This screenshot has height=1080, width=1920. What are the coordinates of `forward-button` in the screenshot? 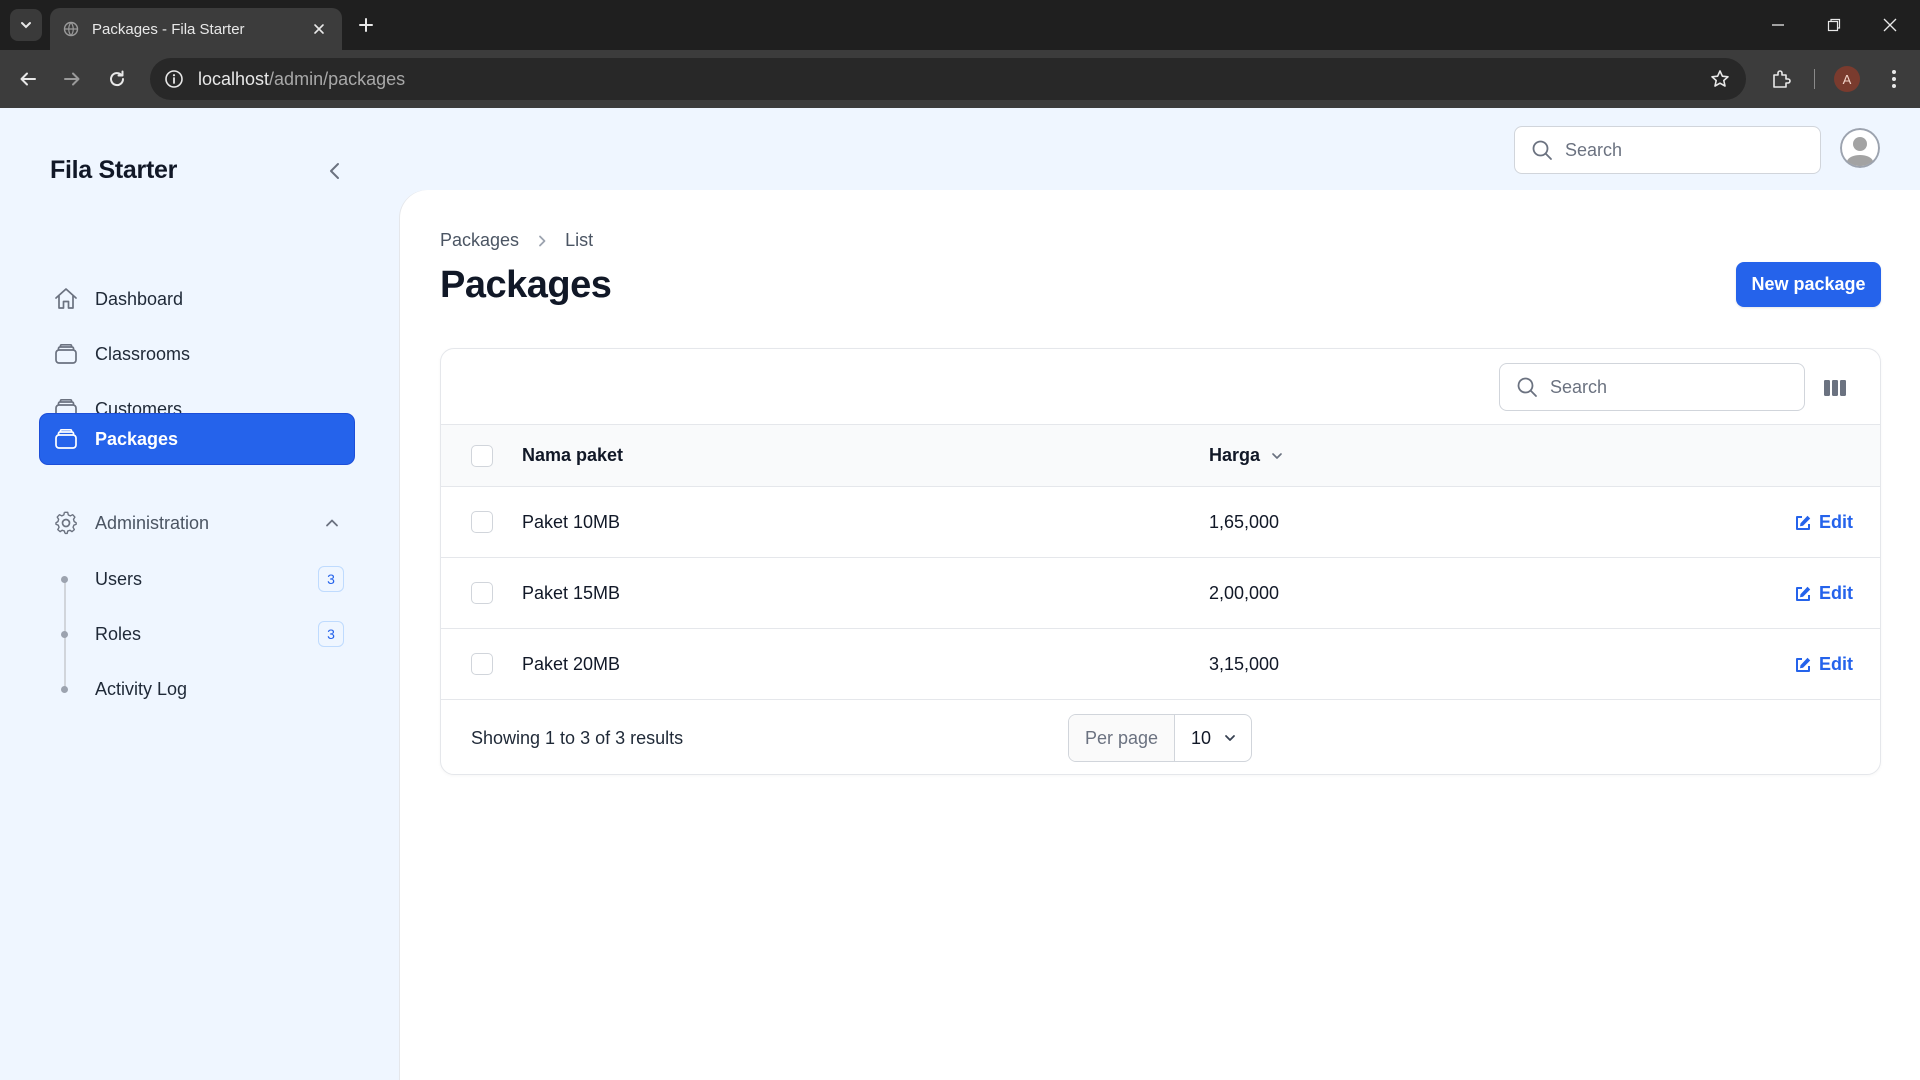 It's located at (72, 79).